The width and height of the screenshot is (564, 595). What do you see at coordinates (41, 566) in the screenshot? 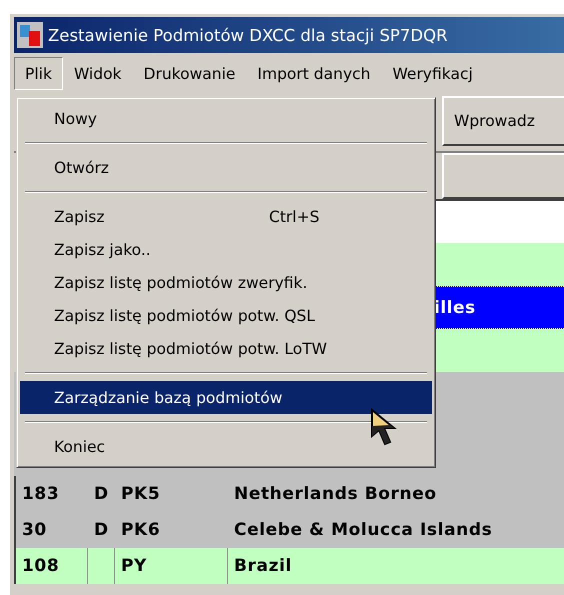
I see `table-cell: 108` at bounding box center [41, 566].